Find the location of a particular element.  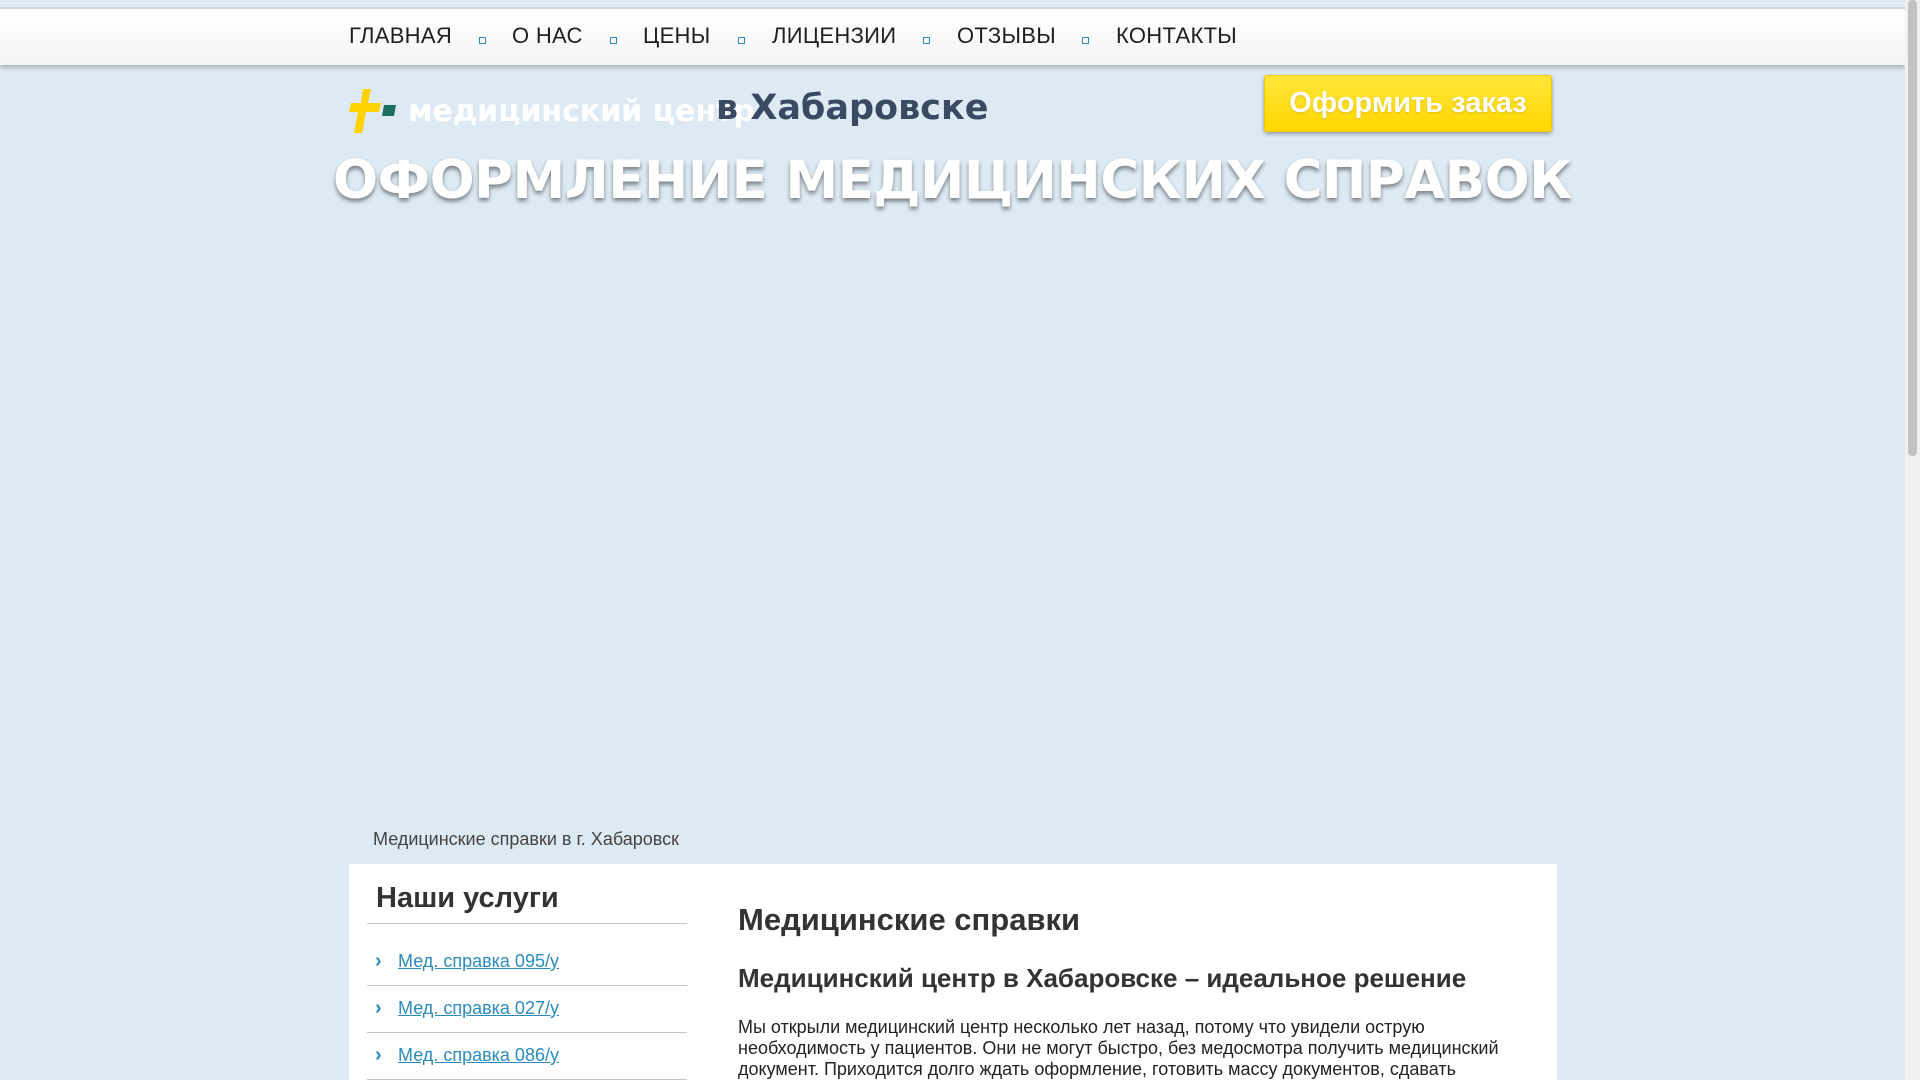

nav-item-about: О НАС is located at coordinates (547, 37).